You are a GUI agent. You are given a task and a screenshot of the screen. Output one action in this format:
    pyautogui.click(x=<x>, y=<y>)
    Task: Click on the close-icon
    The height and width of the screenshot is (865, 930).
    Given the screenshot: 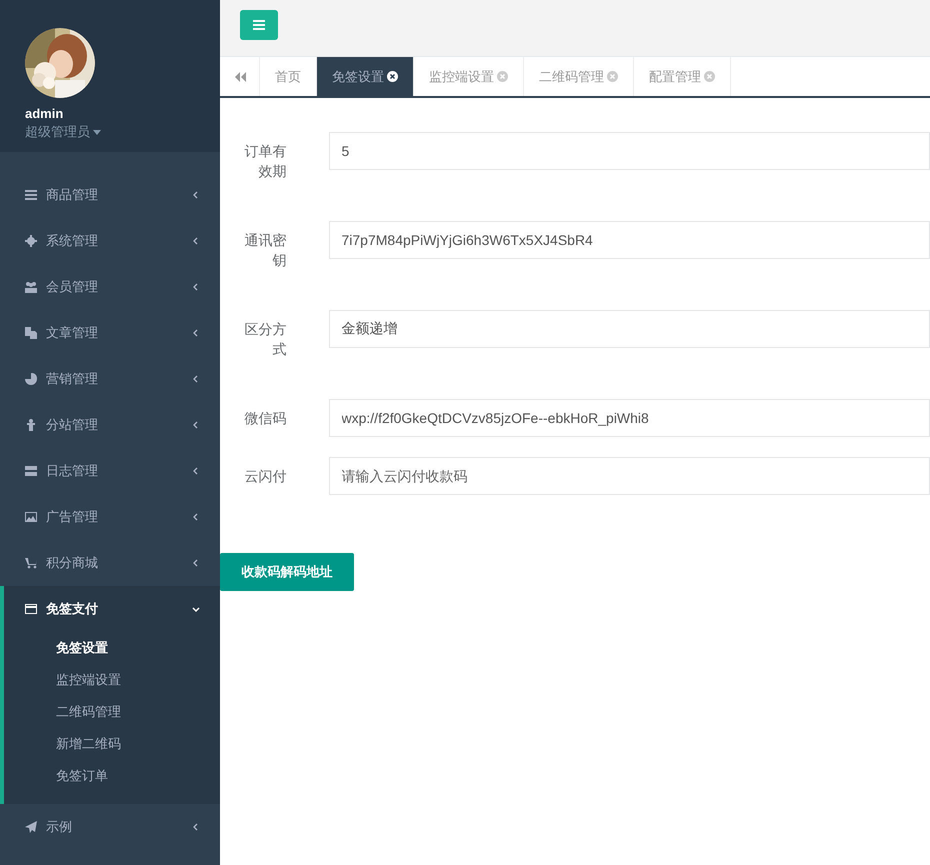 What is the action you would take?
    pyautogui.click(x=392, y=76)
    